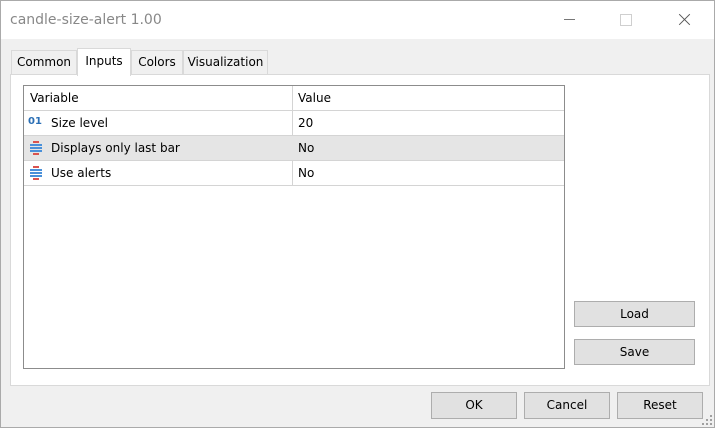  I want to click on table-row: Displays only last bar No, so click(294, 148).